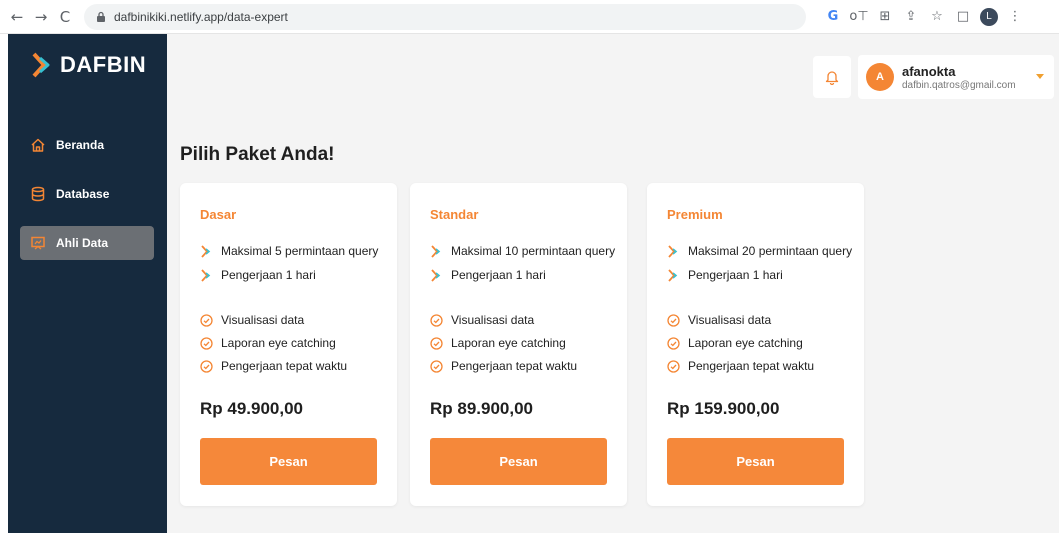 The height and width of the screenshot is (533, 1059). I want to click on feature-text: Maksimal 10 permintaan query, so click(533, 251).